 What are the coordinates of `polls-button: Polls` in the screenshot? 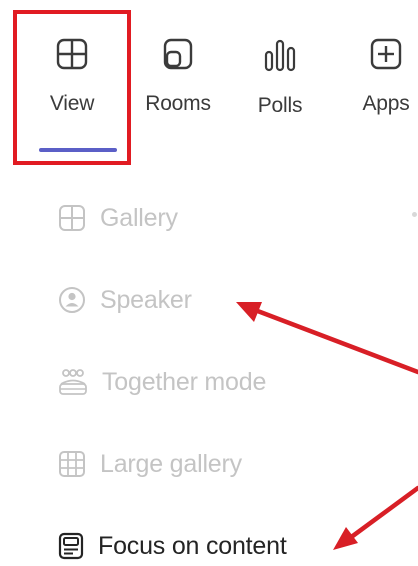 It's located at (280, 78).